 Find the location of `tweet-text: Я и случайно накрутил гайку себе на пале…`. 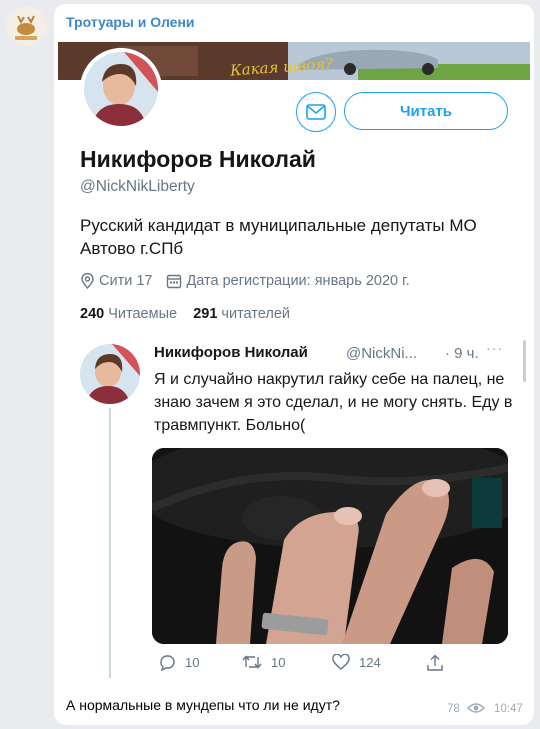

tweet-text: Я и случайно накрутил гайку себе на пале… is located at coordinates (333, 402).